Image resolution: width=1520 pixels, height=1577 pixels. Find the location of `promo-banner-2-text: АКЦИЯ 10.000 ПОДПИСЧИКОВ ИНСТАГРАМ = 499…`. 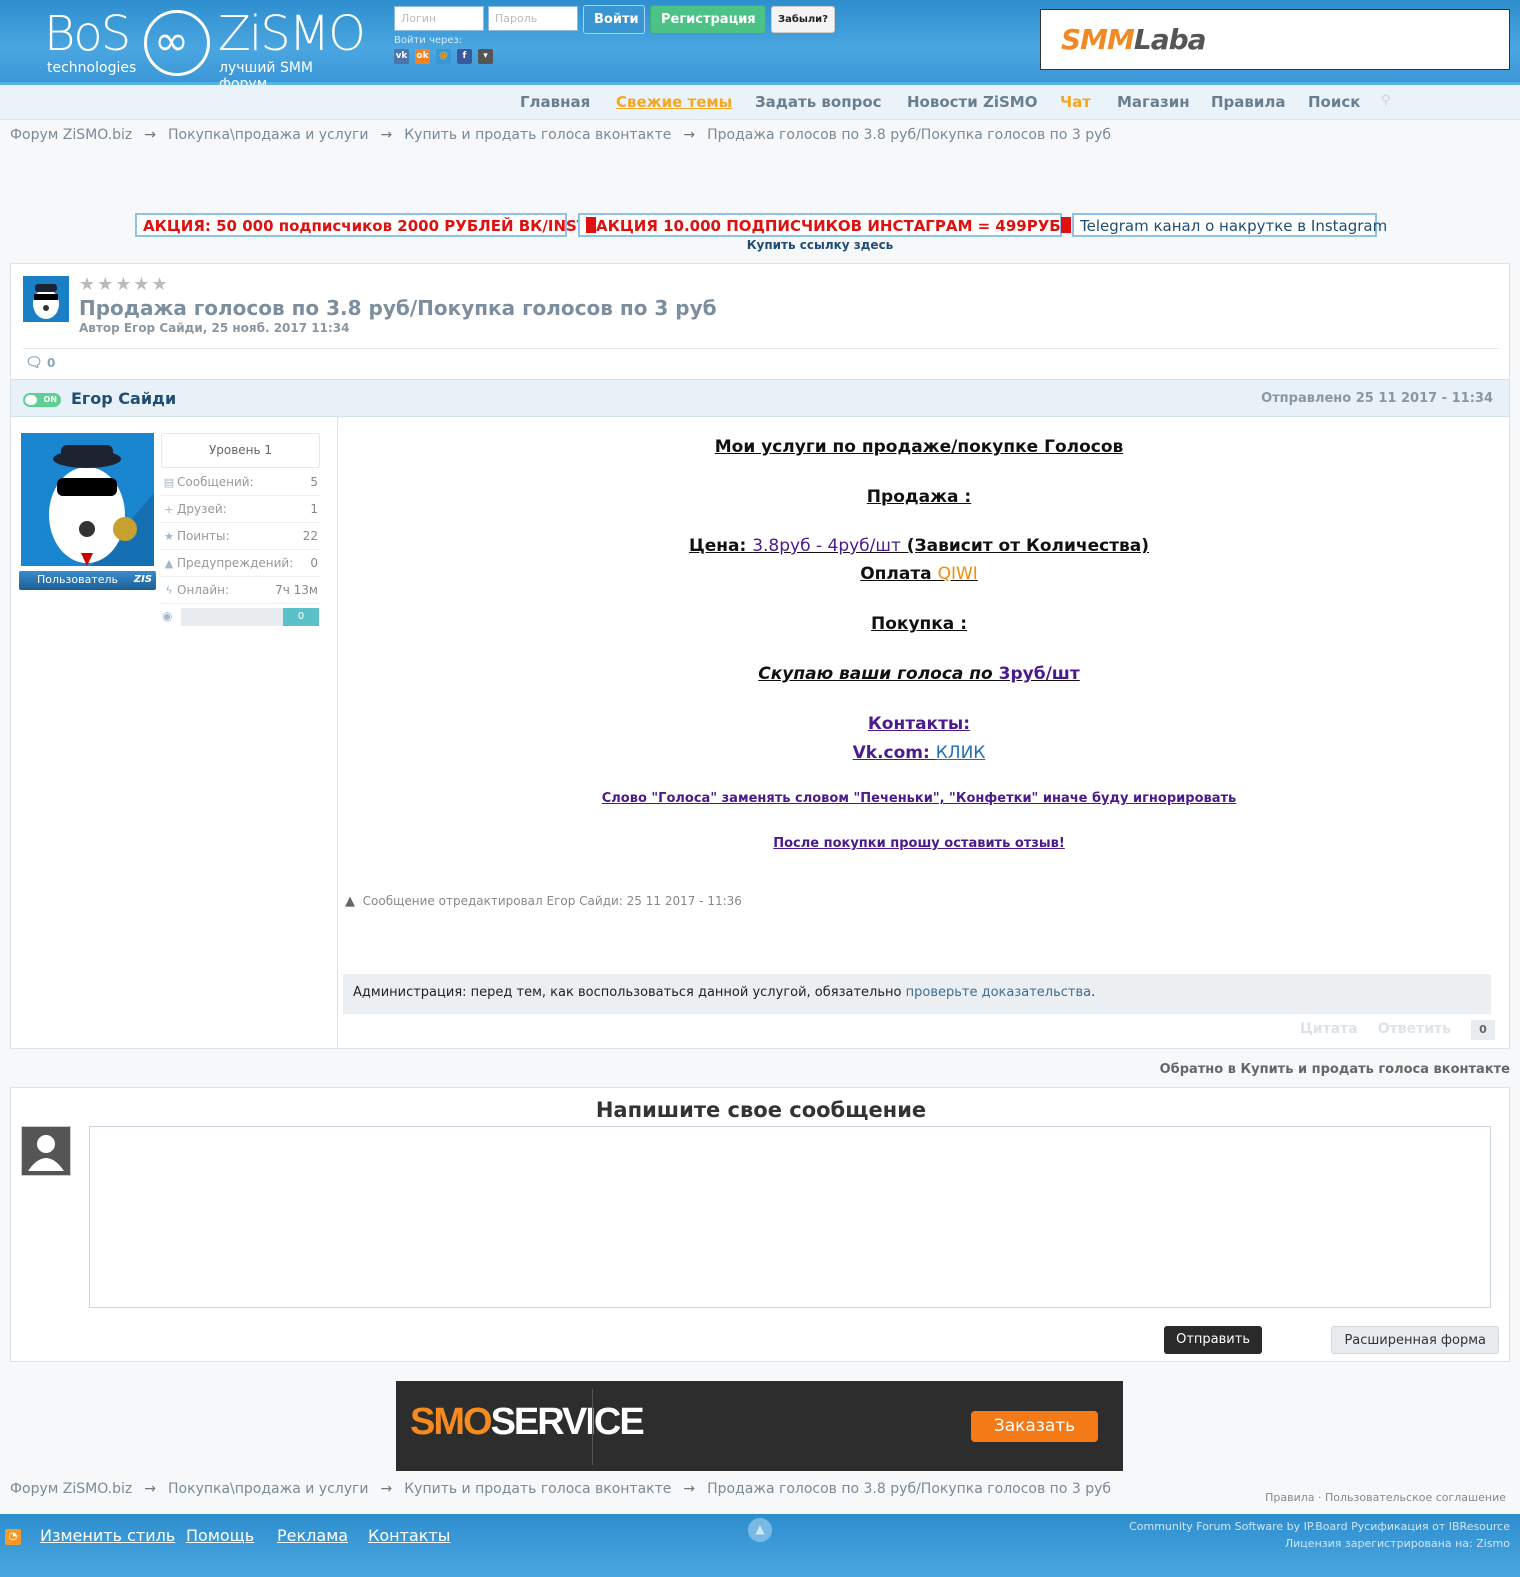

promo-banner-2-text: АКЦИЯ 10.000 ПОДПИСЧИКОВ ИНСТАГРАМ = 499… is located at coordinates (828, 226).